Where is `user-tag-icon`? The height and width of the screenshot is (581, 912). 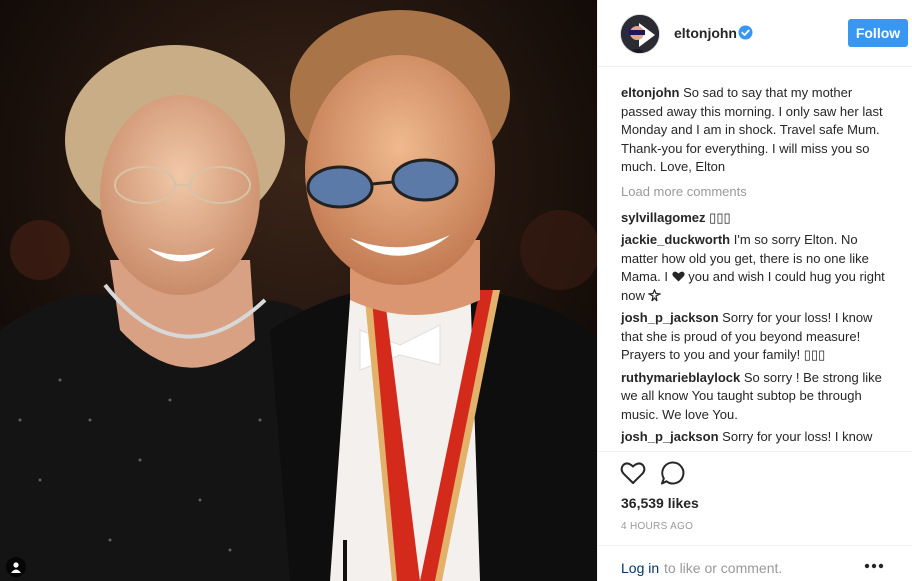
user-tag-icon is located at coordinates (16, 567).